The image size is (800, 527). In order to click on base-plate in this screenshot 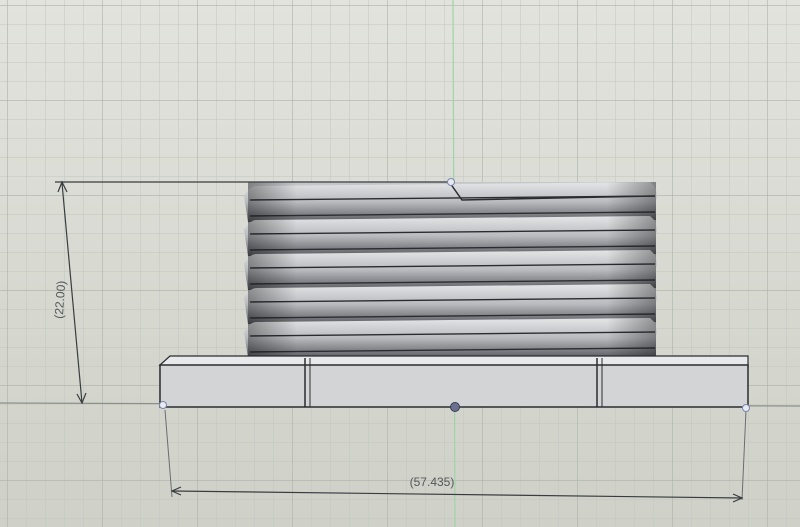, I will do `click(453, 381)`.